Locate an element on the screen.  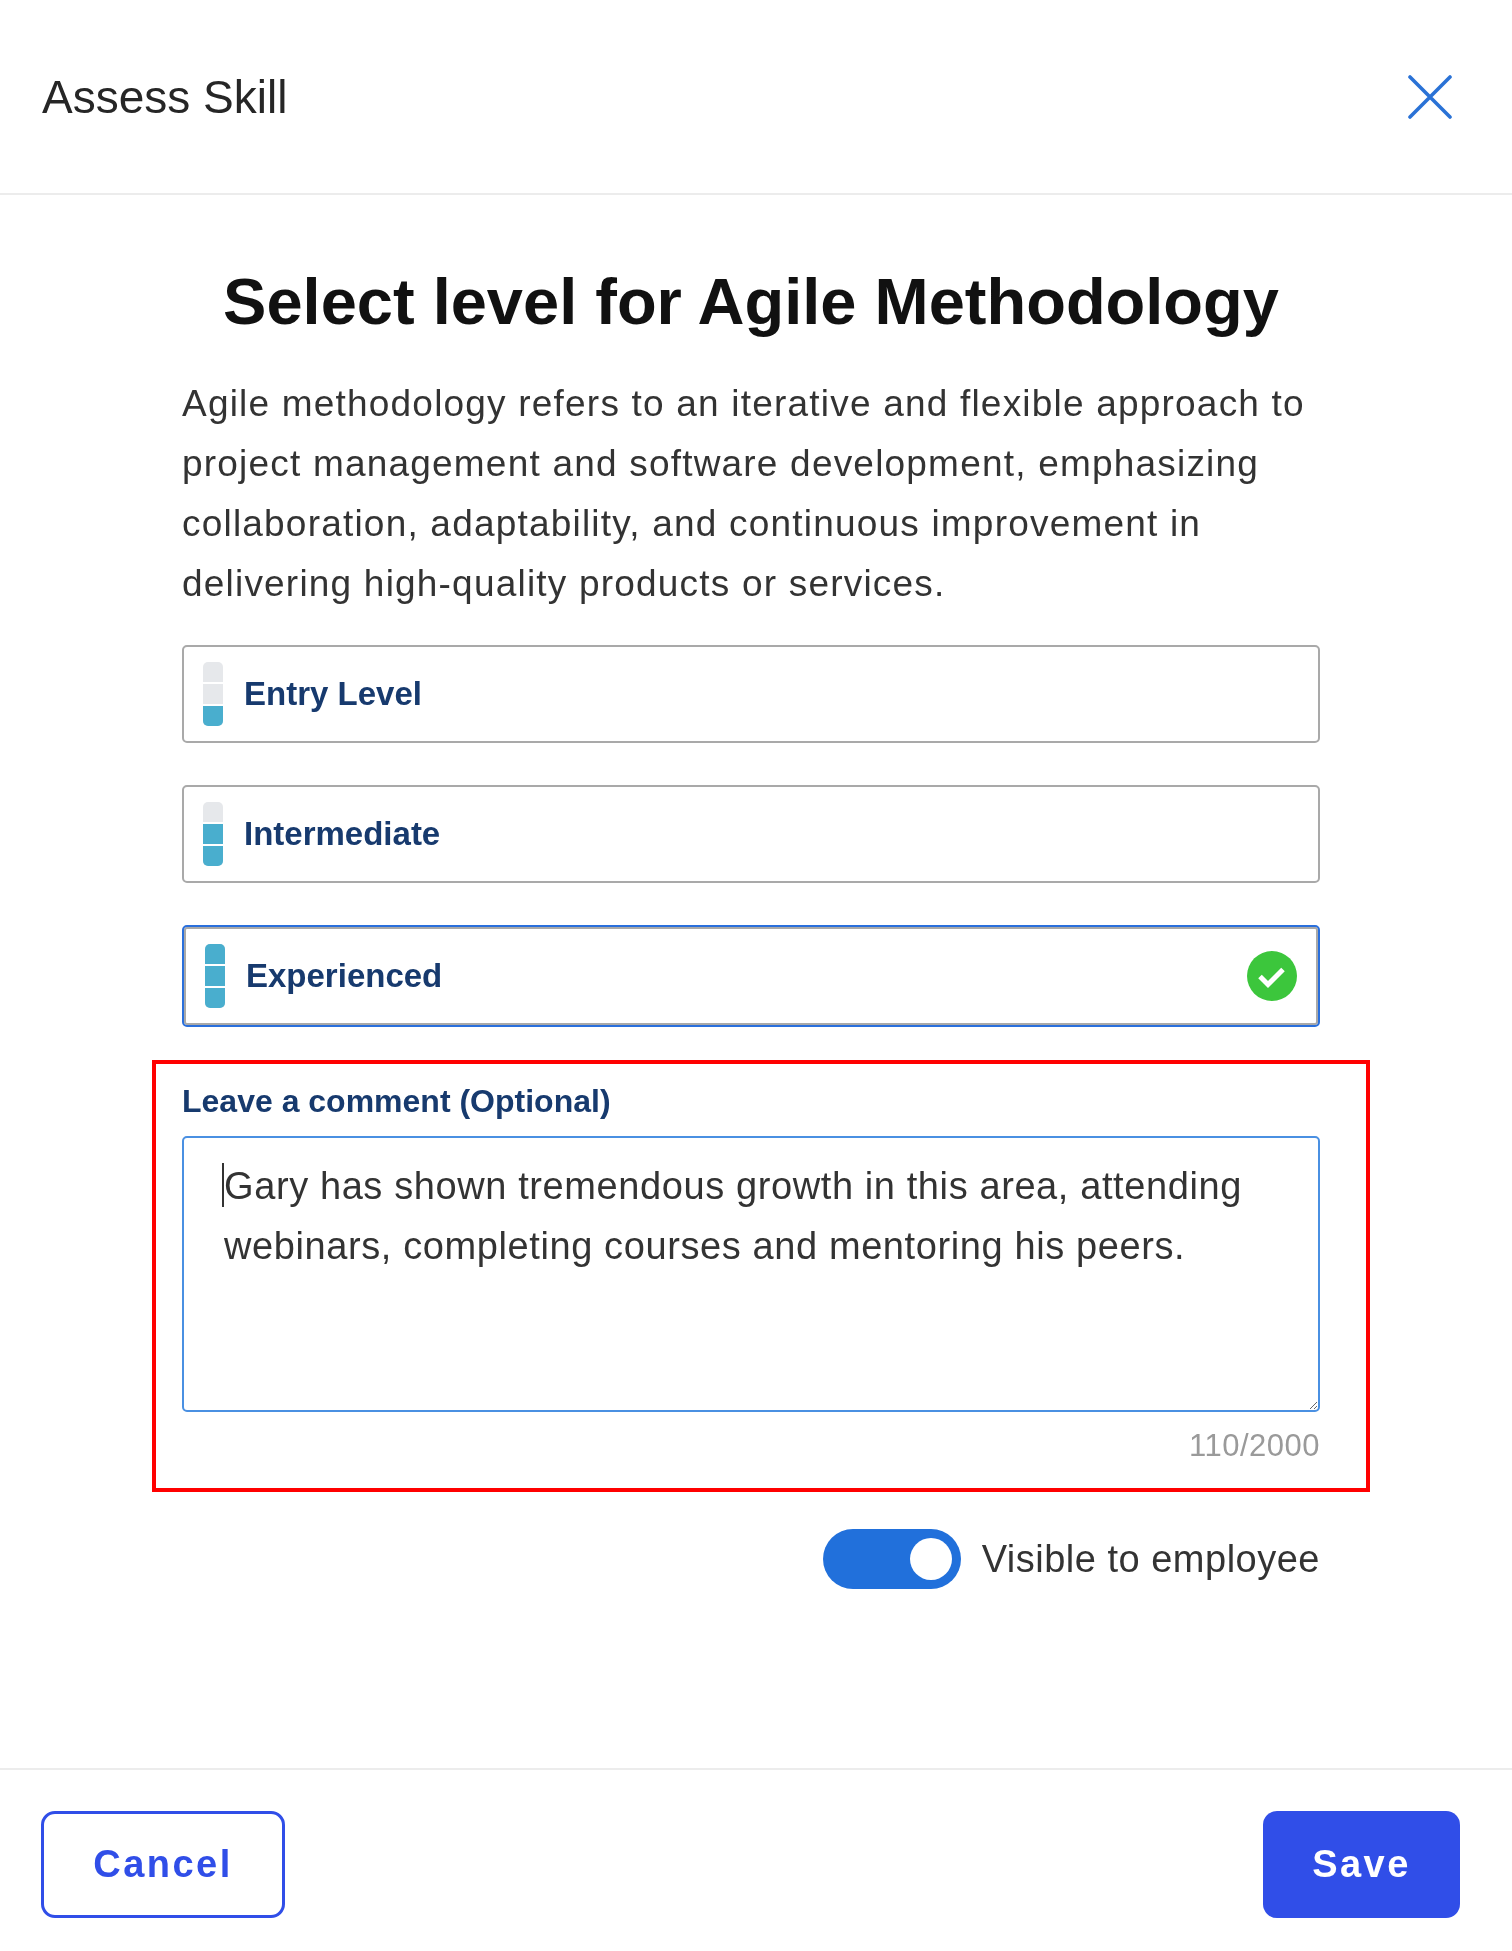
page-heading: Select level for Agile Methodology is located at coordinates (751, 302).